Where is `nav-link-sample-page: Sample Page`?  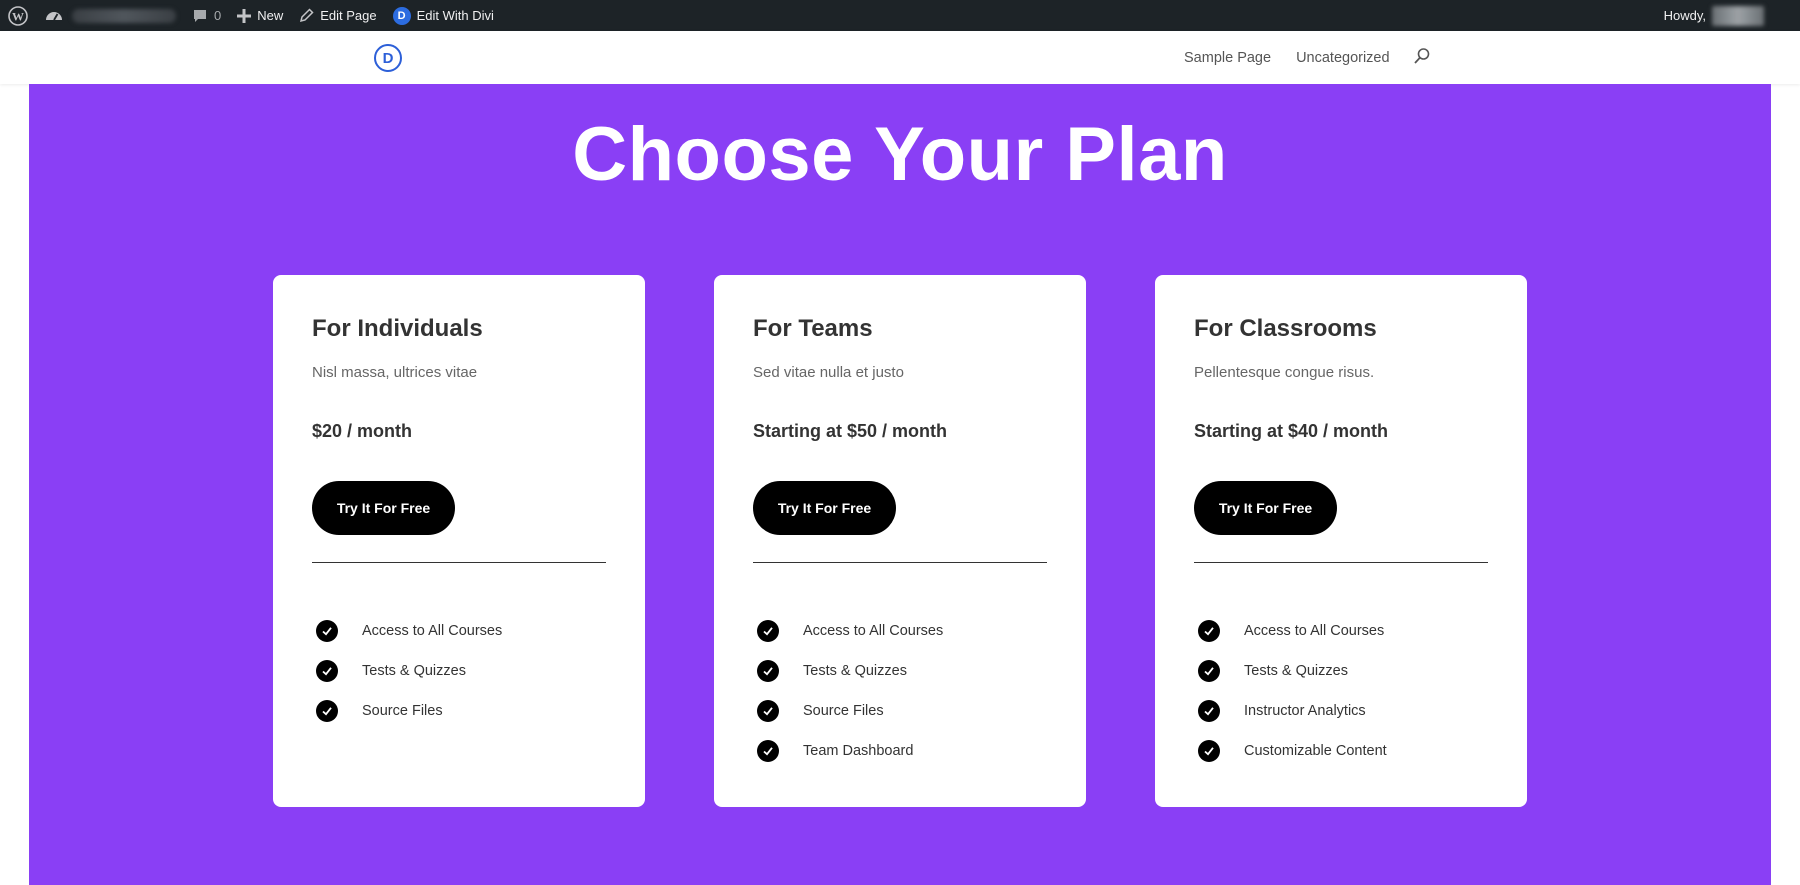 nav-link-sample-page: Sample Page is located at coordinates (1227, 58).